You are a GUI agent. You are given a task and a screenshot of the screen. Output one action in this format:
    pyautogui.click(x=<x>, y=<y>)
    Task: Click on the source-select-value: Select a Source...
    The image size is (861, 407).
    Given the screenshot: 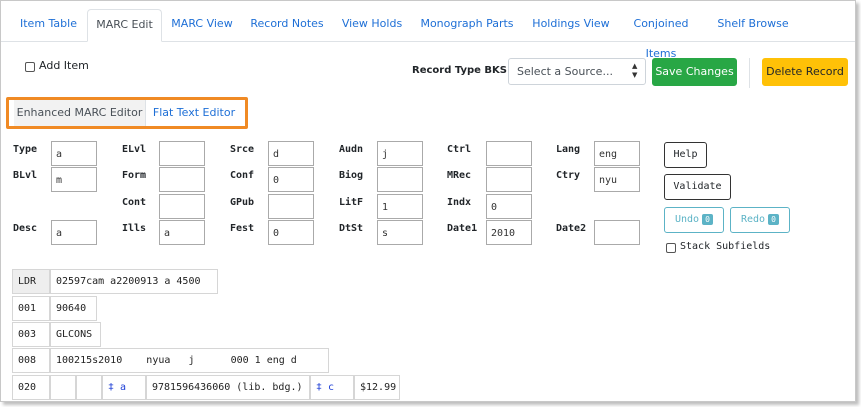 What is the action you would take?
    pyautogui.click(x=565, y=71)
    